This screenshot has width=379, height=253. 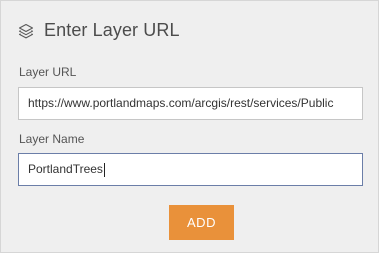 I want to click on layer-name-value: PortlandTrees, so click(x=65, y=169).